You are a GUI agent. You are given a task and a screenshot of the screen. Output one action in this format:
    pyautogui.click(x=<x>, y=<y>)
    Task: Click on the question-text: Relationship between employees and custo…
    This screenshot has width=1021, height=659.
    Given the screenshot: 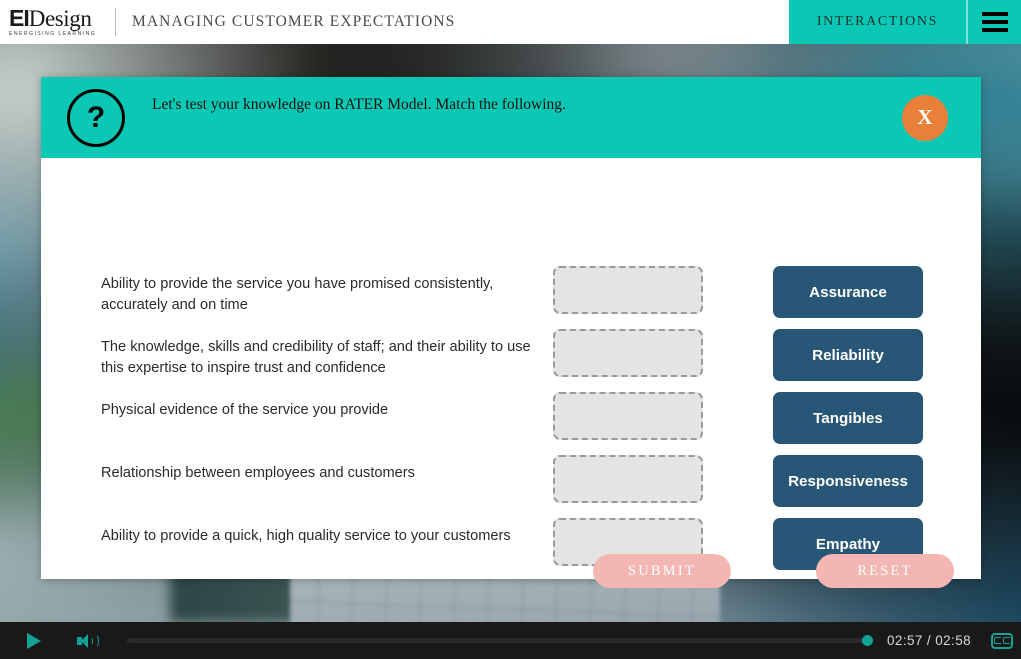 What is the action you would take?
    pyautogui.click(x=258, y=473)
    